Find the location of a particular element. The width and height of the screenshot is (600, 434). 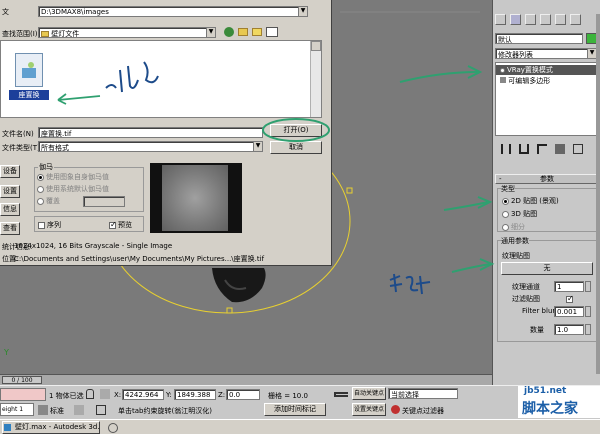

app-icon is located at coordinates (7, 427).